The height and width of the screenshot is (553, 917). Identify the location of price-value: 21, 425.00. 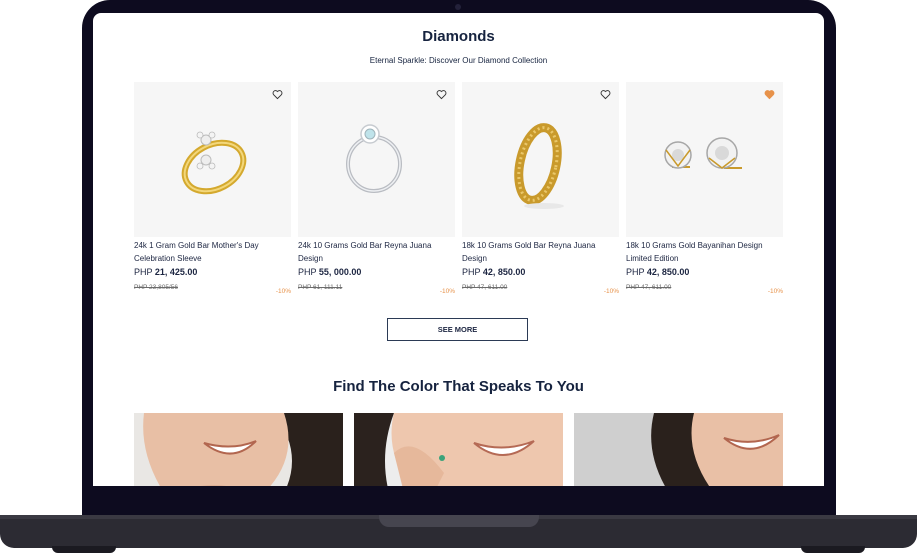
(176, 272).